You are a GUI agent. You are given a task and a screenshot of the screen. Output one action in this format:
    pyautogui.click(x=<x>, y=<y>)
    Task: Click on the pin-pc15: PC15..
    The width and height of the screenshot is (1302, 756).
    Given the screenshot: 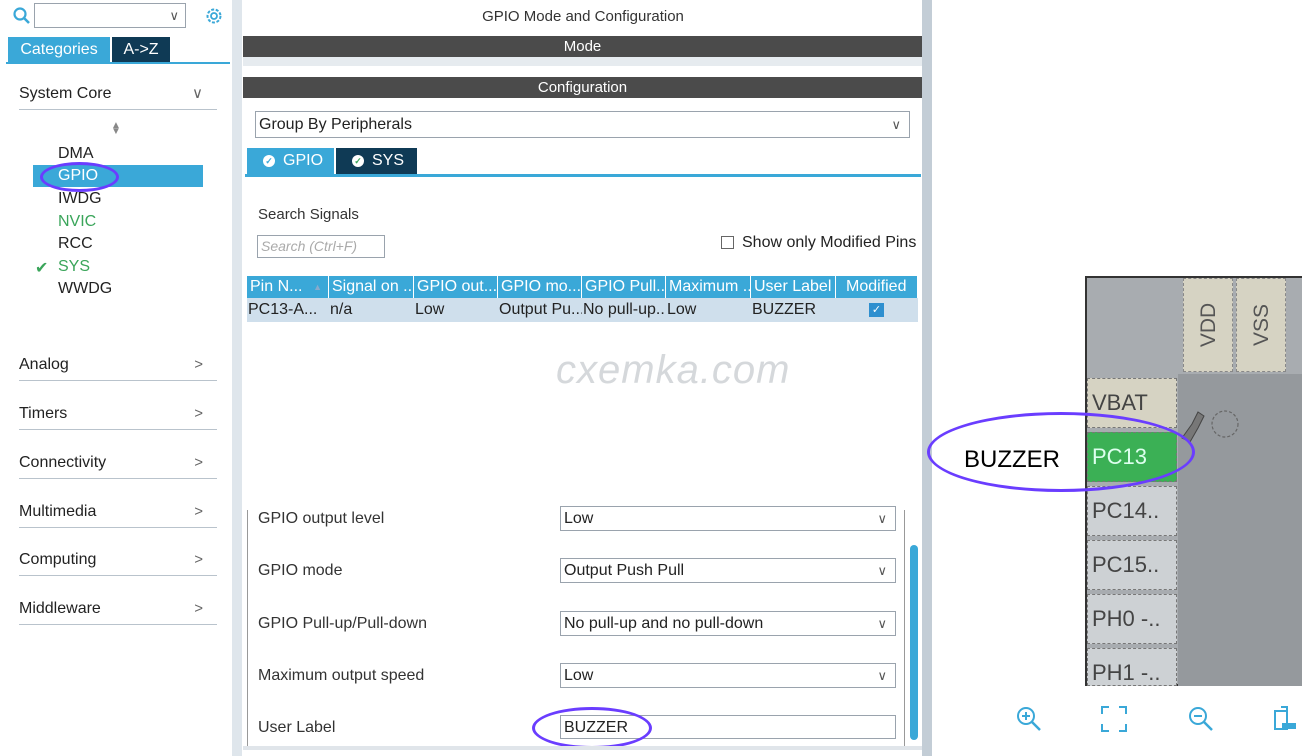 What is the action you would take?
    pyautogui.click(x=1132, y=565)
    